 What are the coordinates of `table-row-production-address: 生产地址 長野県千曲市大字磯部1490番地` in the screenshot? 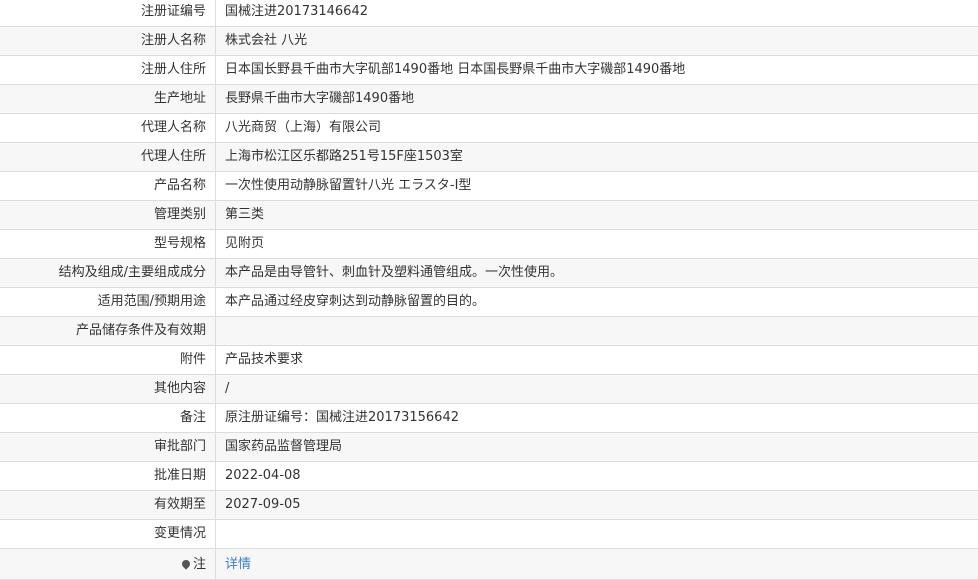 It's located at (489, 99).